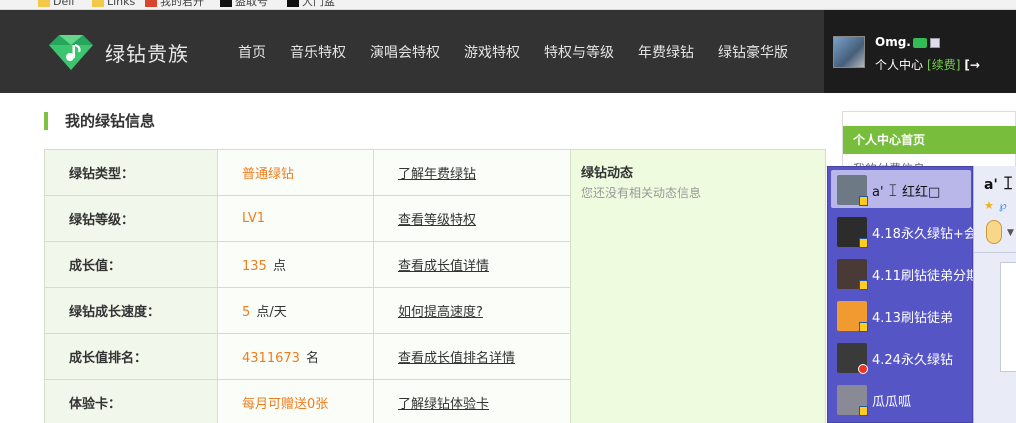 The width and height of the screenshot is (1016, 423). I want to click on nav-deluxe: 绿钻豪华版, so click(753, 52).